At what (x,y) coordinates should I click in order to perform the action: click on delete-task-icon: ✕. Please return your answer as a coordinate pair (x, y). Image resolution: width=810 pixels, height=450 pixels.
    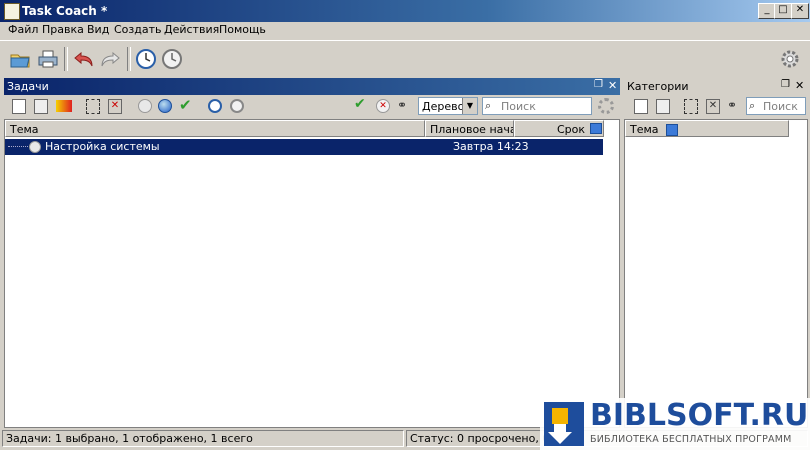
    Looking at the image, I should click on (115, 106).